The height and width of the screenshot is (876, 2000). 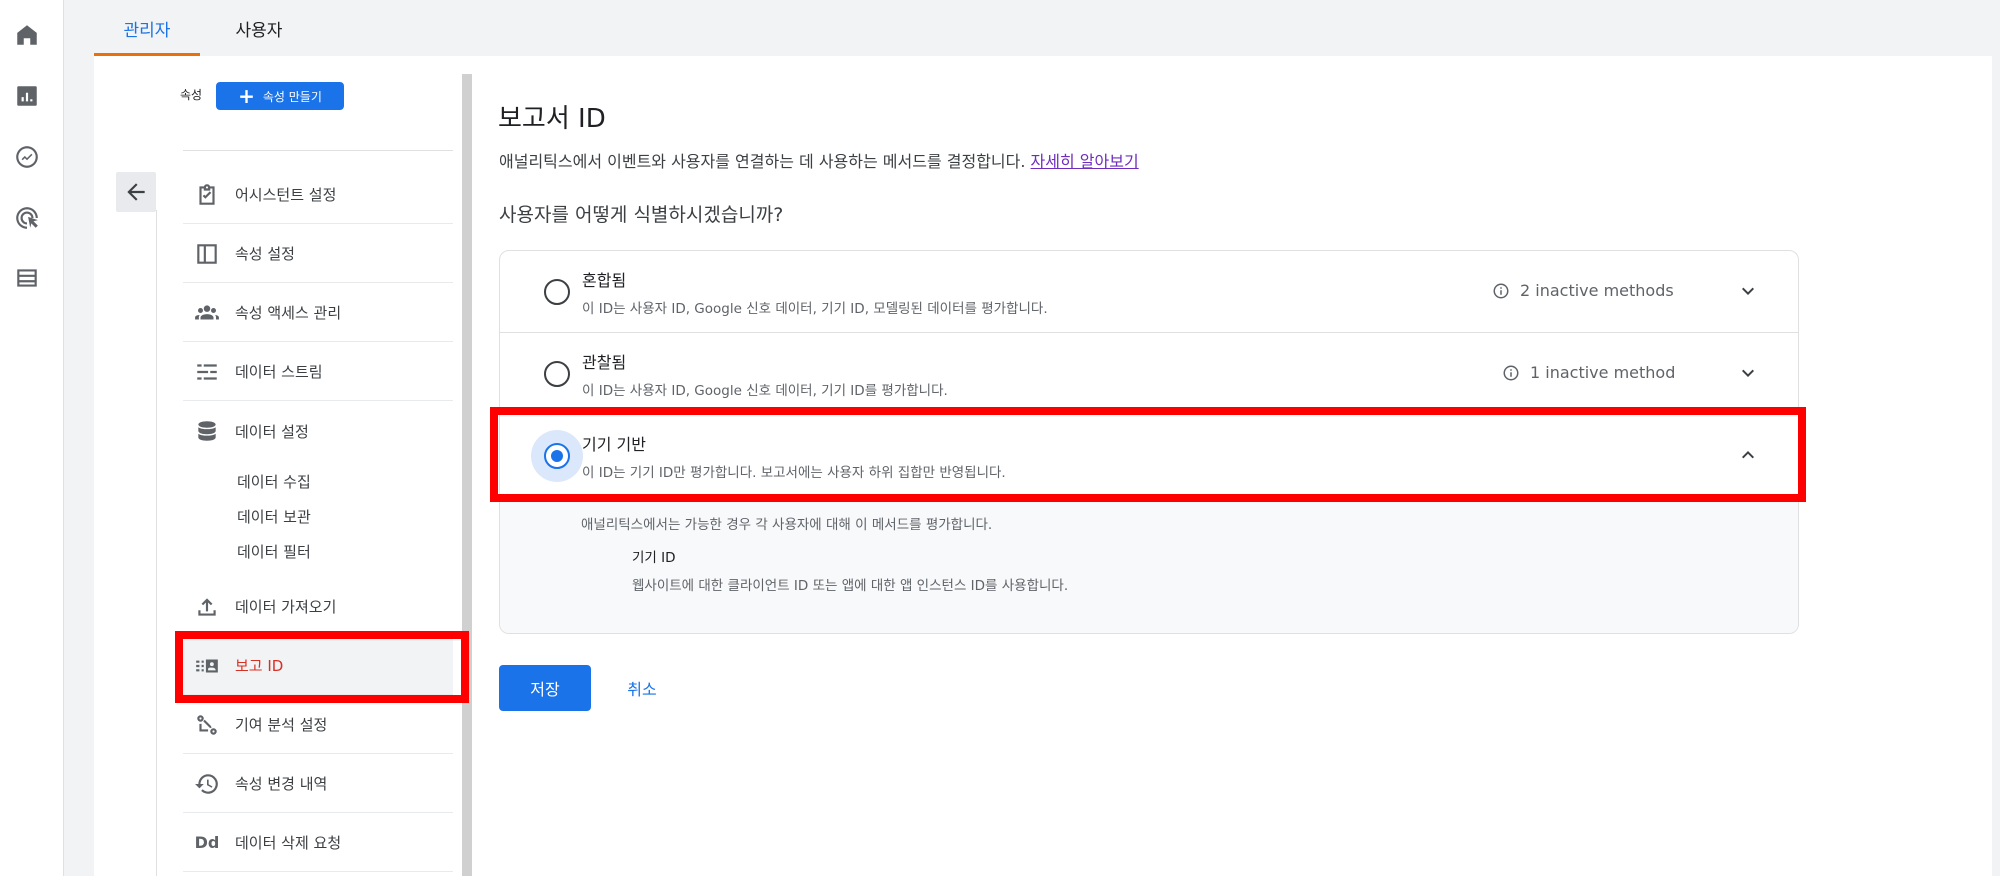 I want to click on sidebar-item-data-streams: 데이터 스트림, so click(x=318, y=372).